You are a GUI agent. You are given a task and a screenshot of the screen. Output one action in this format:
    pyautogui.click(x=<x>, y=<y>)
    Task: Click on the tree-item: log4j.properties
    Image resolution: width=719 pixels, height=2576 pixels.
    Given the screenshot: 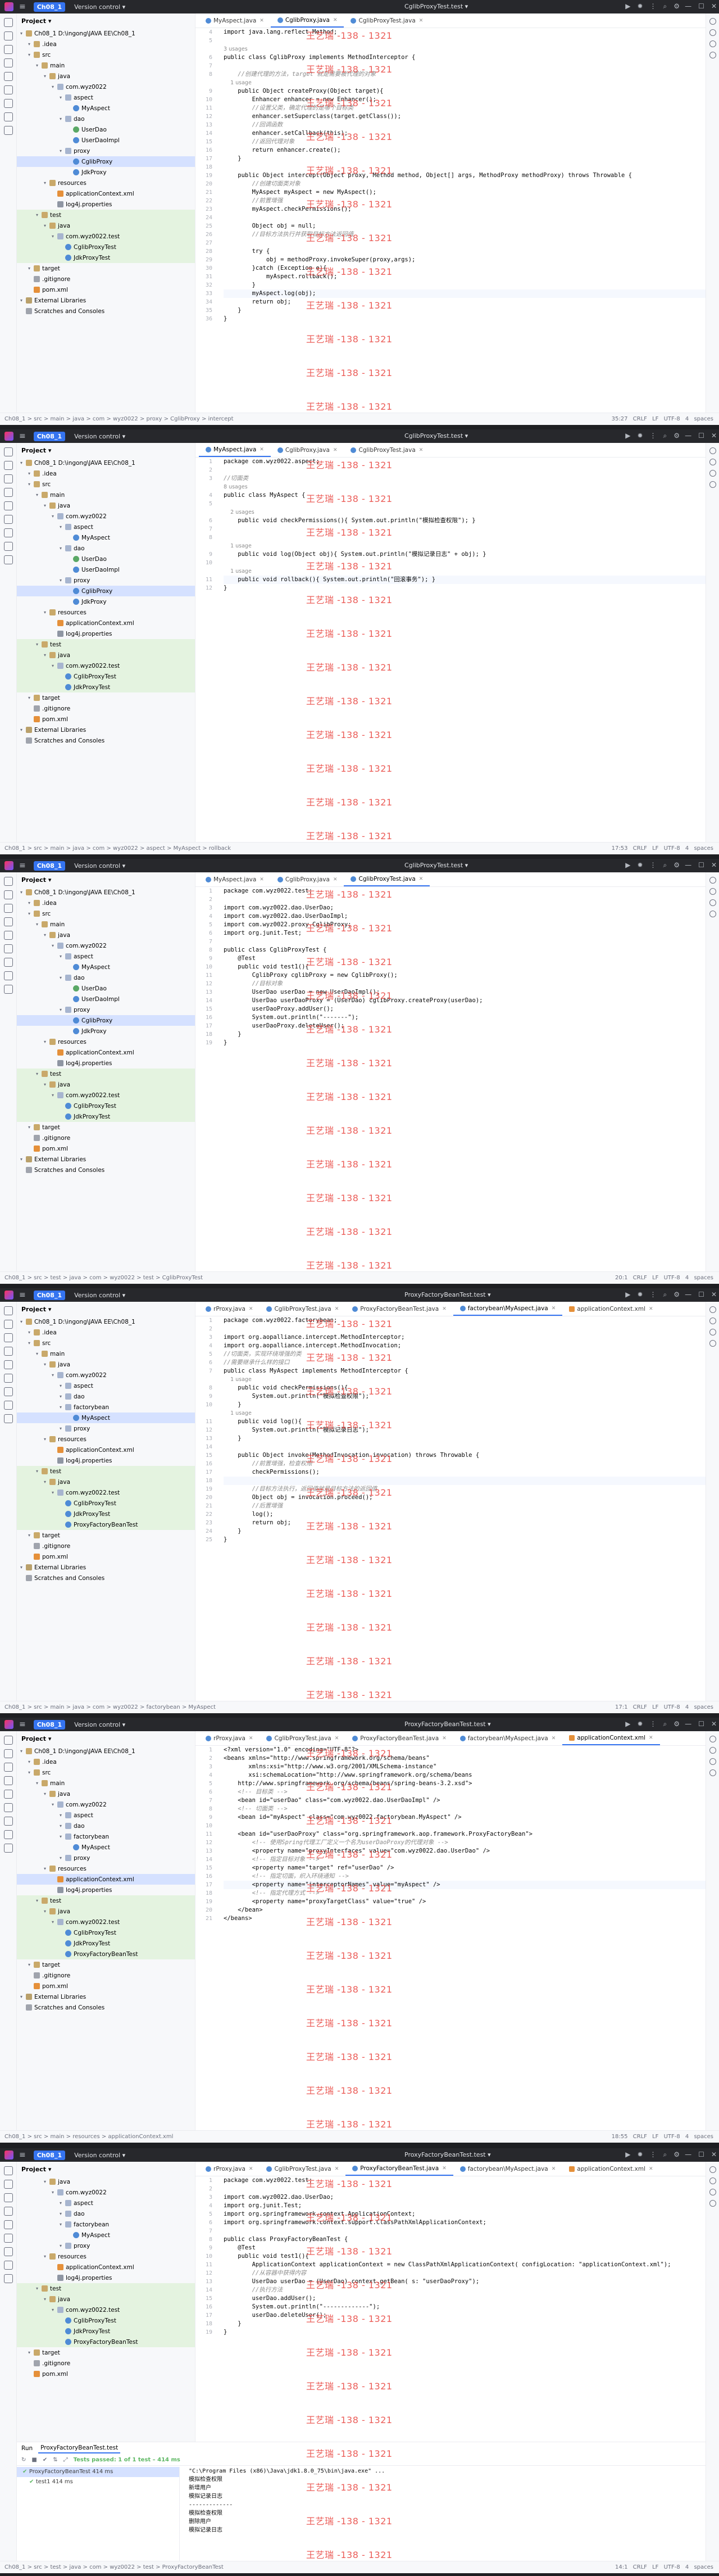 What is the action you would take?
    pyautogui.click(x=106, y=1063)
    